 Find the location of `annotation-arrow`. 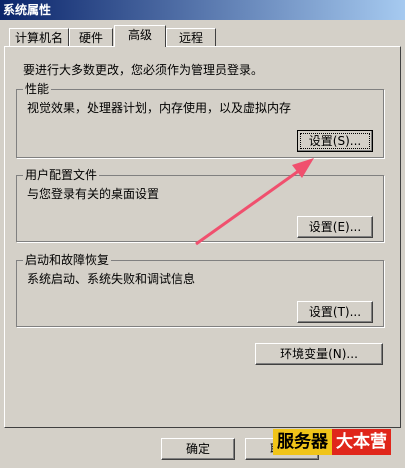

annotation-arrow is located at coordinates (254, 202).